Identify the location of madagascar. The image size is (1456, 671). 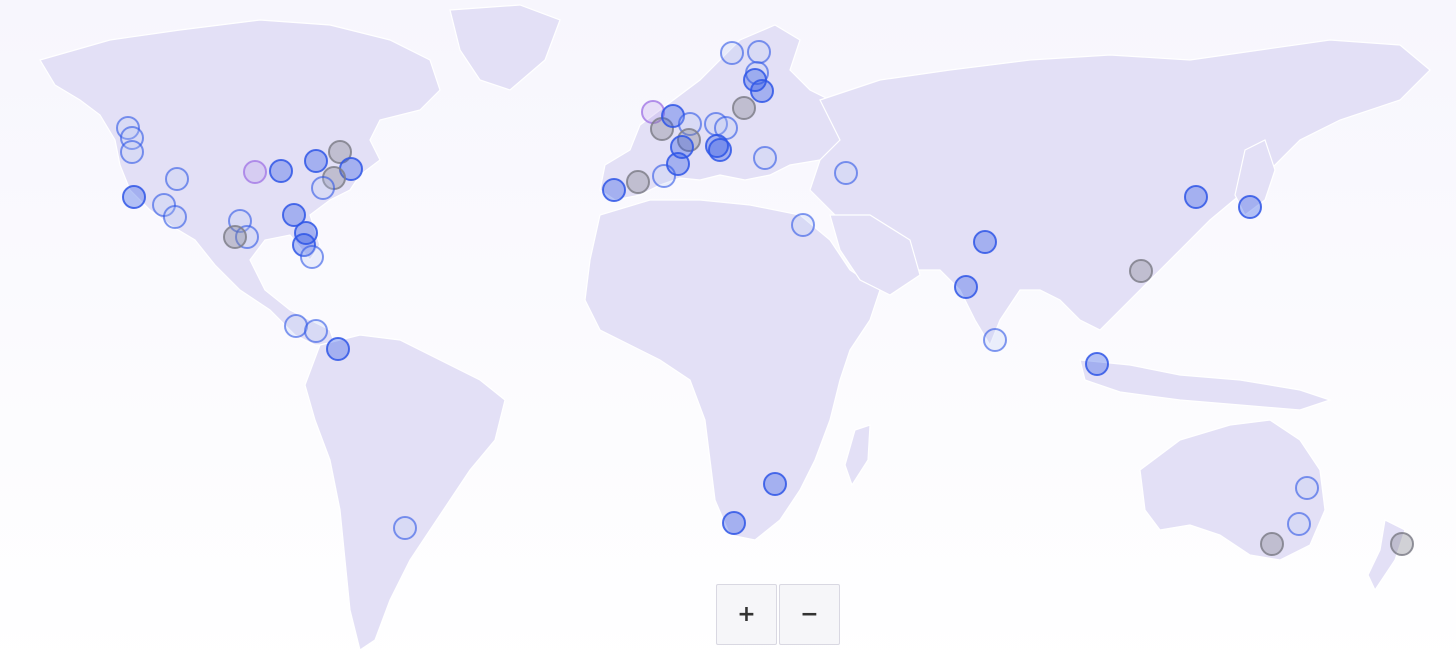
(857, 455).